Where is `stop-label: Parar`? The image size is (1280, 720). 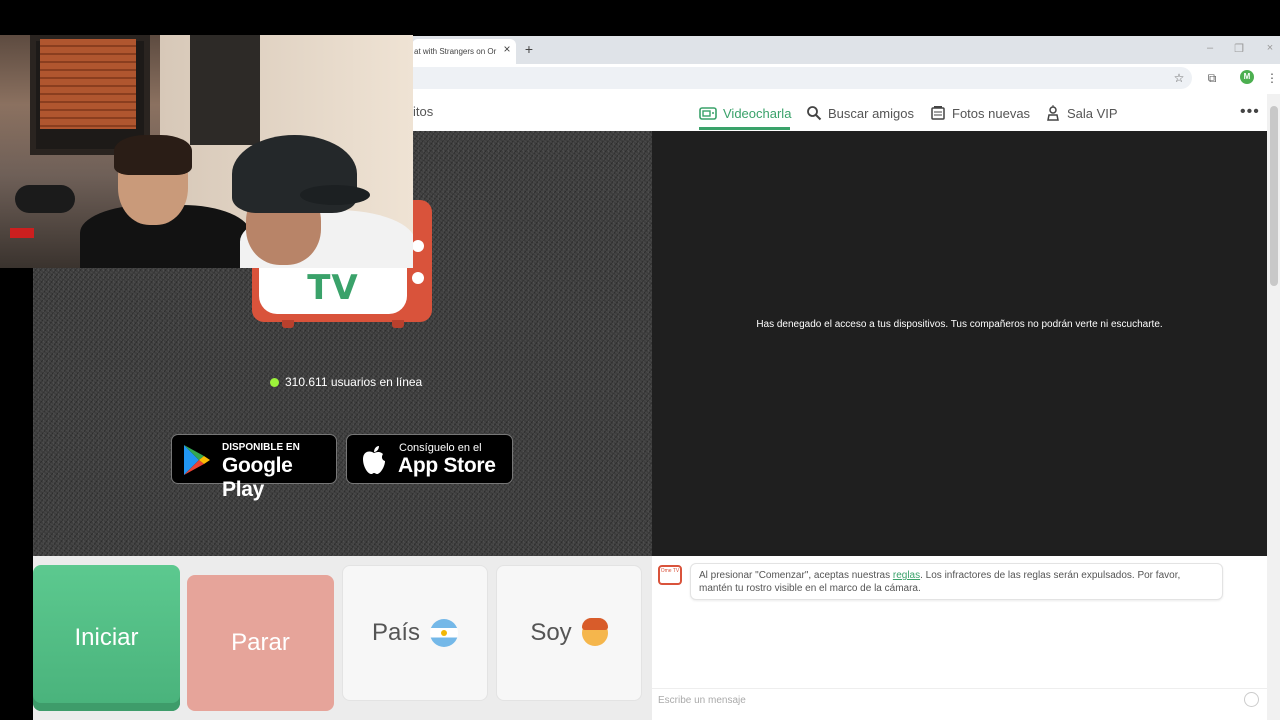 stop-label: Parar is located at coordinates (260, 642).